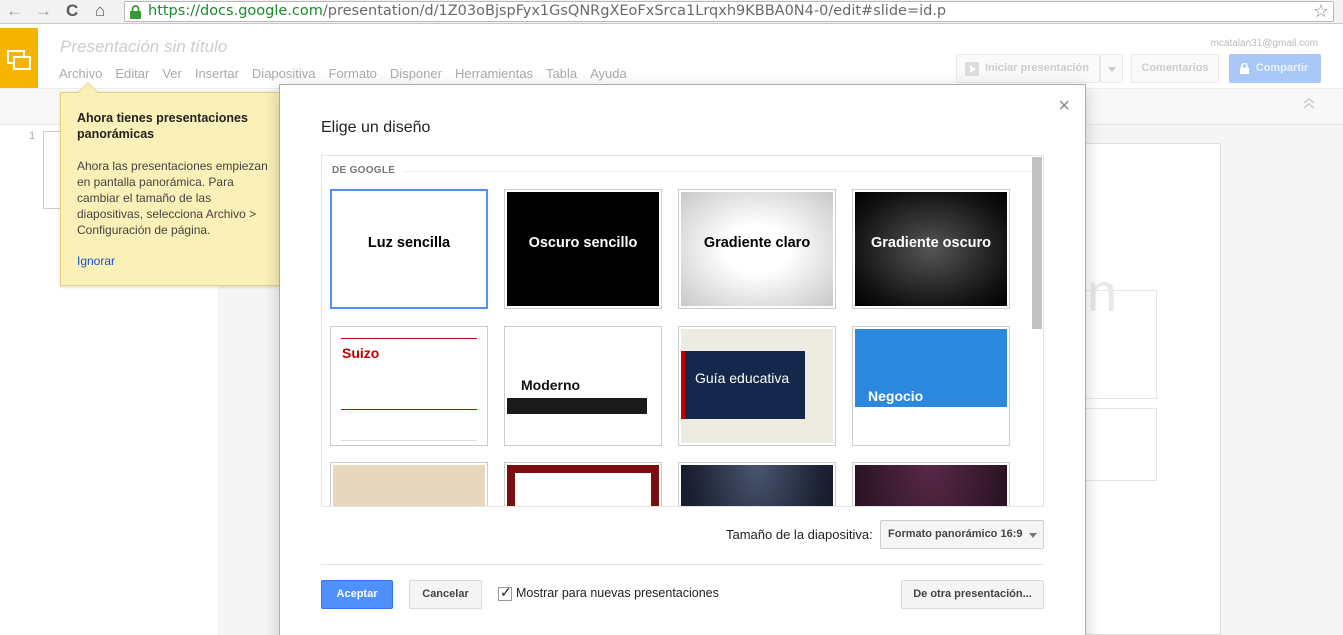 The width and height of the screenshot is (1343, 635). I want to click on theme-name: Gradiente oscuro, so click(931, 243).